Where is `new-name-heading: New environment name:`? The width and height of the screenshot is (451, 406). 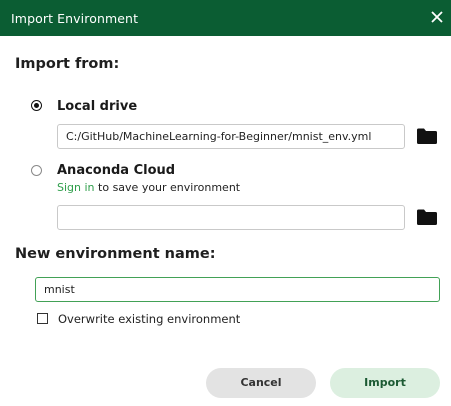
new-name-heading: New environment name: is located at coordinates (115, 254).